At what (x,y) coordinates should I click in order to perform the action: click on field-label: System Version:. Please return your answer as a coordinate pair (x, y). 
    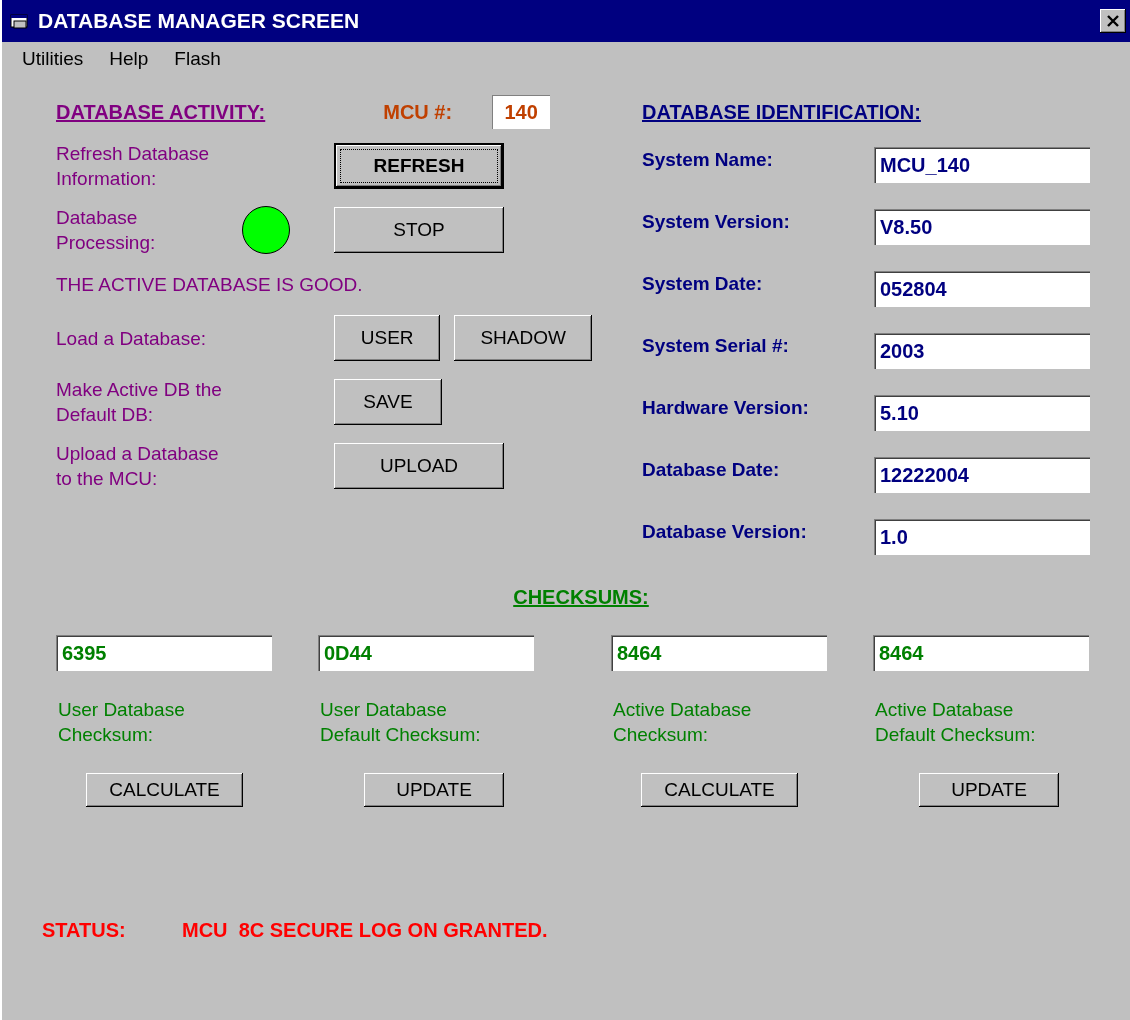
    Looking at the image, I should click on (716, 222).